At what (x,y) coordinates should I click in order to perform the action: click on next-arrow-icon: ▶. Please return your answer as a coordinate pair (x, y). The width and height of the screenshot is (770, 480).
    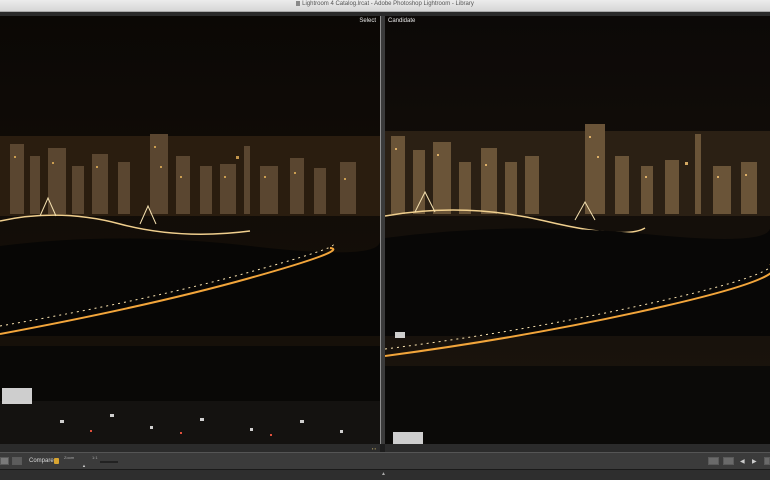
    Looking at the image, I should click on (754, 461).